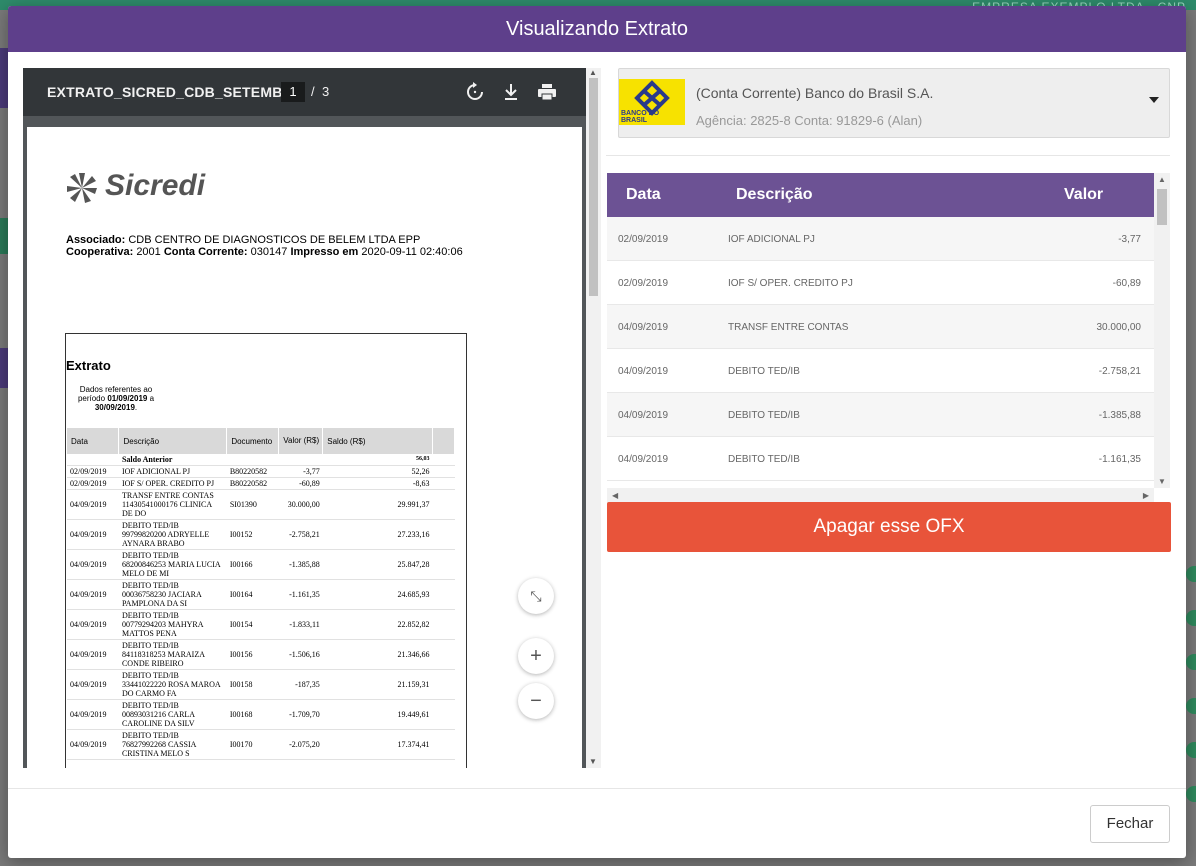  I want to click on saldo-anterior-label: Saldo Anterior, so click(172, 460).